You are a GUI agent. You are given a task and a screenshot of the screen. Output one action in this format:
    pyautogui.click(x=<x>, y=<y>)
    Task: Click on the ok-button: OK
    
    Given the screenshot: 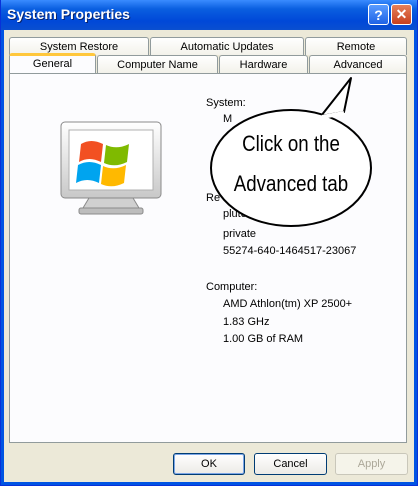 What is the action you would take?
    pyautogui.click(x=209, y=464)
    